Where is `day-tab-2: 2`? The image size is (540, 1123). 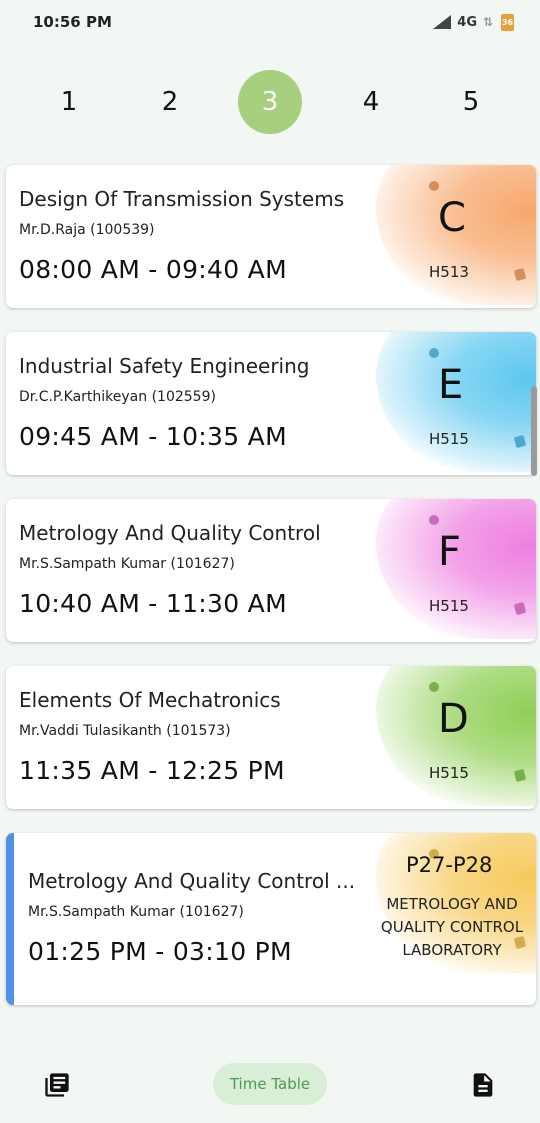
day-tab-2: 2 is located at coordinates (170, 102).